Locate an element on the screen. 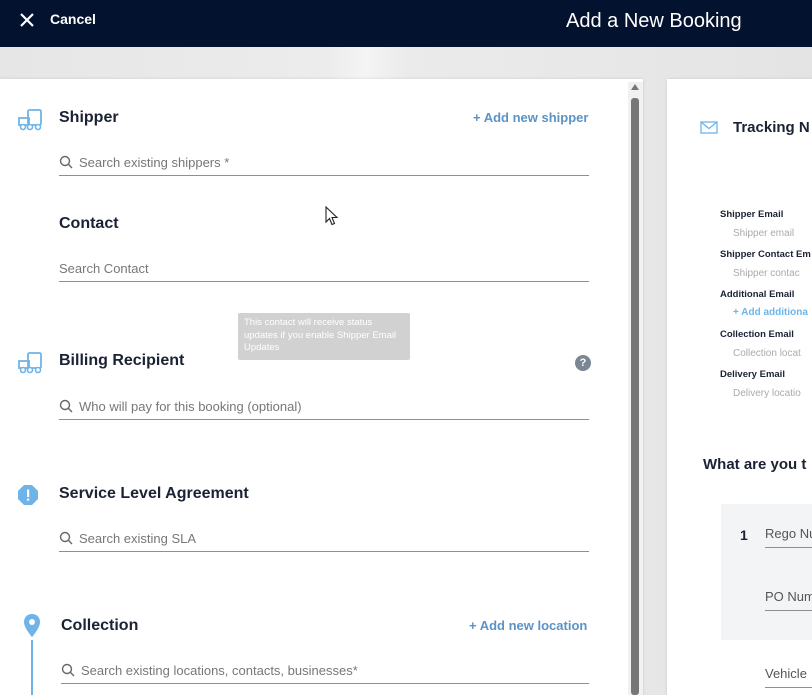 This screenshot has width=812, height=695. form-scrollbar is located at coordinates (635, 388).